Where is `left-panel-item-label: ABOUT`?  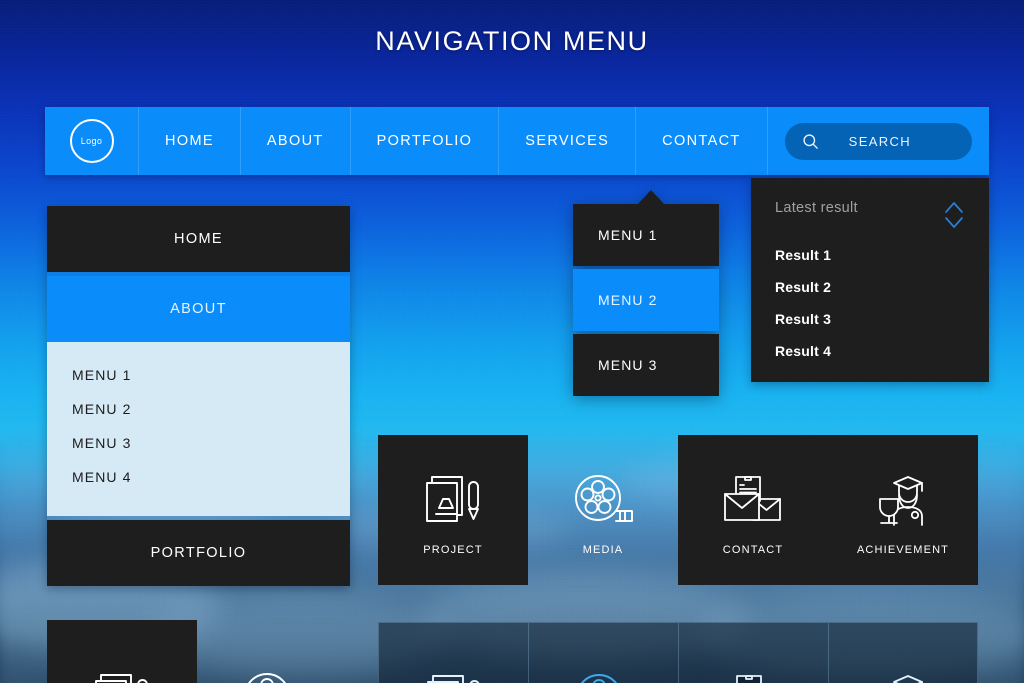
left-panel-item-label: ABOUT is located at coordinates (198, 309).